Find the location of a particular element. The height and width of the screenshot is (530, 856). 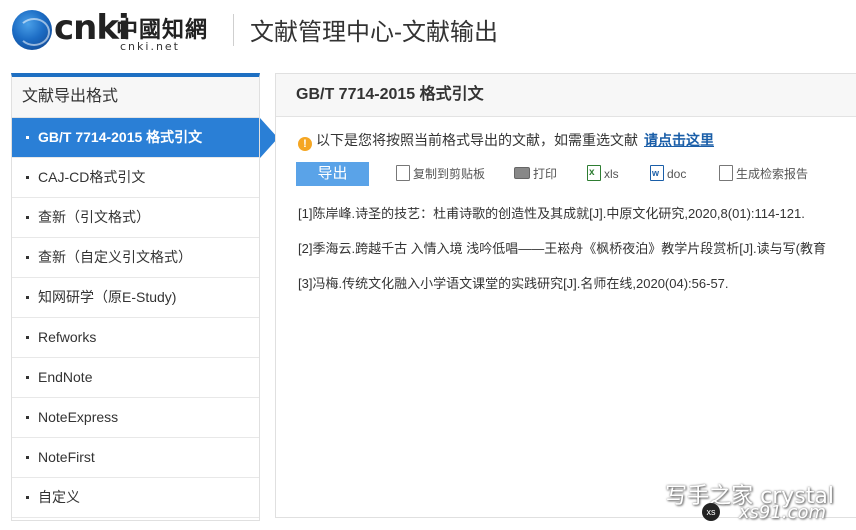

sidebar-item-chaxin-custom: 查新（自定义引文格式） is located at coordinates (135, 258).